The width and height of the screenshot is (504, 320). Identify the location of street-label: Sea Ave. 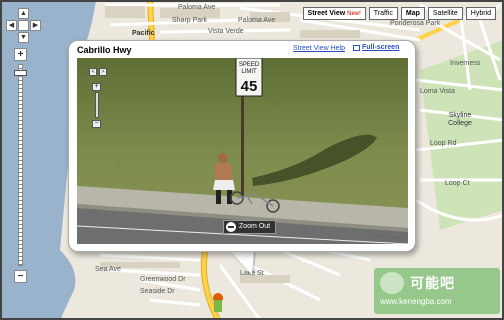
(108, 269).